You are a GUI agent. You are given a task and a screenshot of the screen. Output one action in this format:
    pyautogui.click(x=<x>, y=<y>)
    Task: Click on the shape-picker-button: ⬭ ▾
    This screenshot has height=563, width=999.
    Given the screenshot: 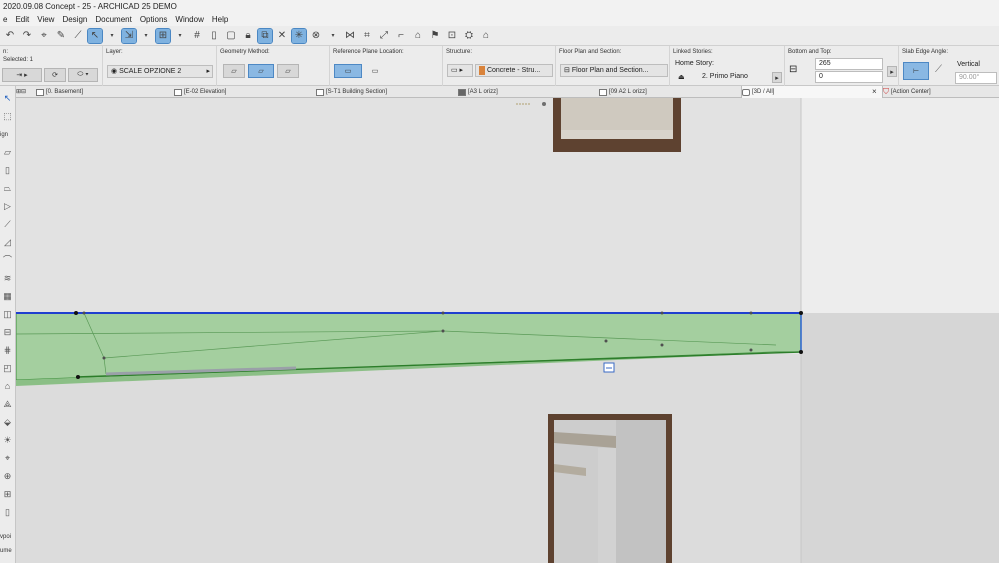 What is the action you would take?
    pyautogui.click(x=83, y=75)
    